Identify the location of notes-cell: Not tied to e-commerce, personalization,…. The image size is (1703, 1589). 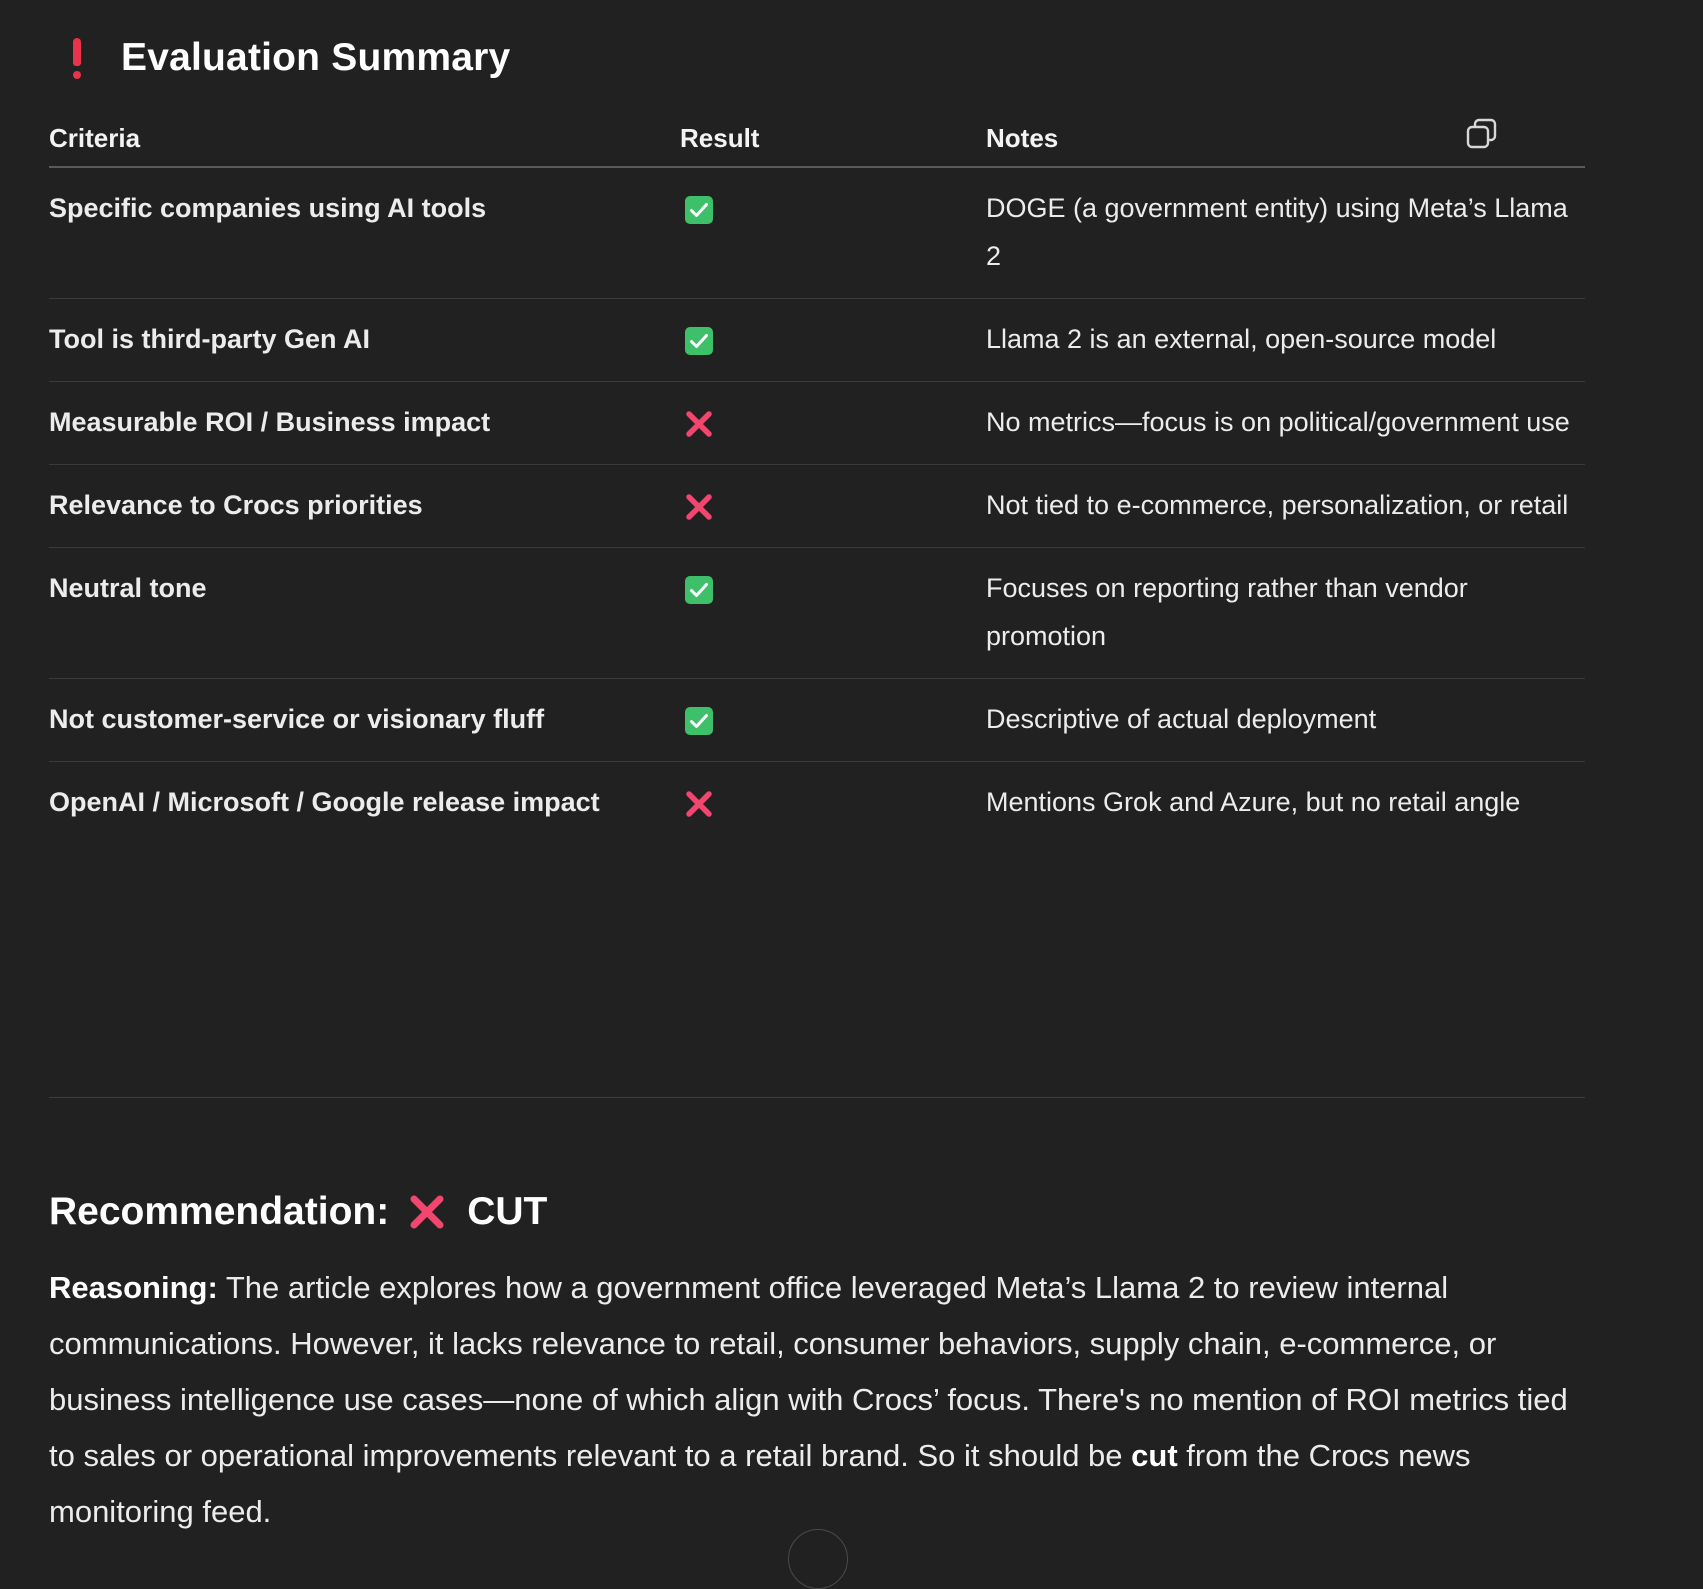
(1285, 506).